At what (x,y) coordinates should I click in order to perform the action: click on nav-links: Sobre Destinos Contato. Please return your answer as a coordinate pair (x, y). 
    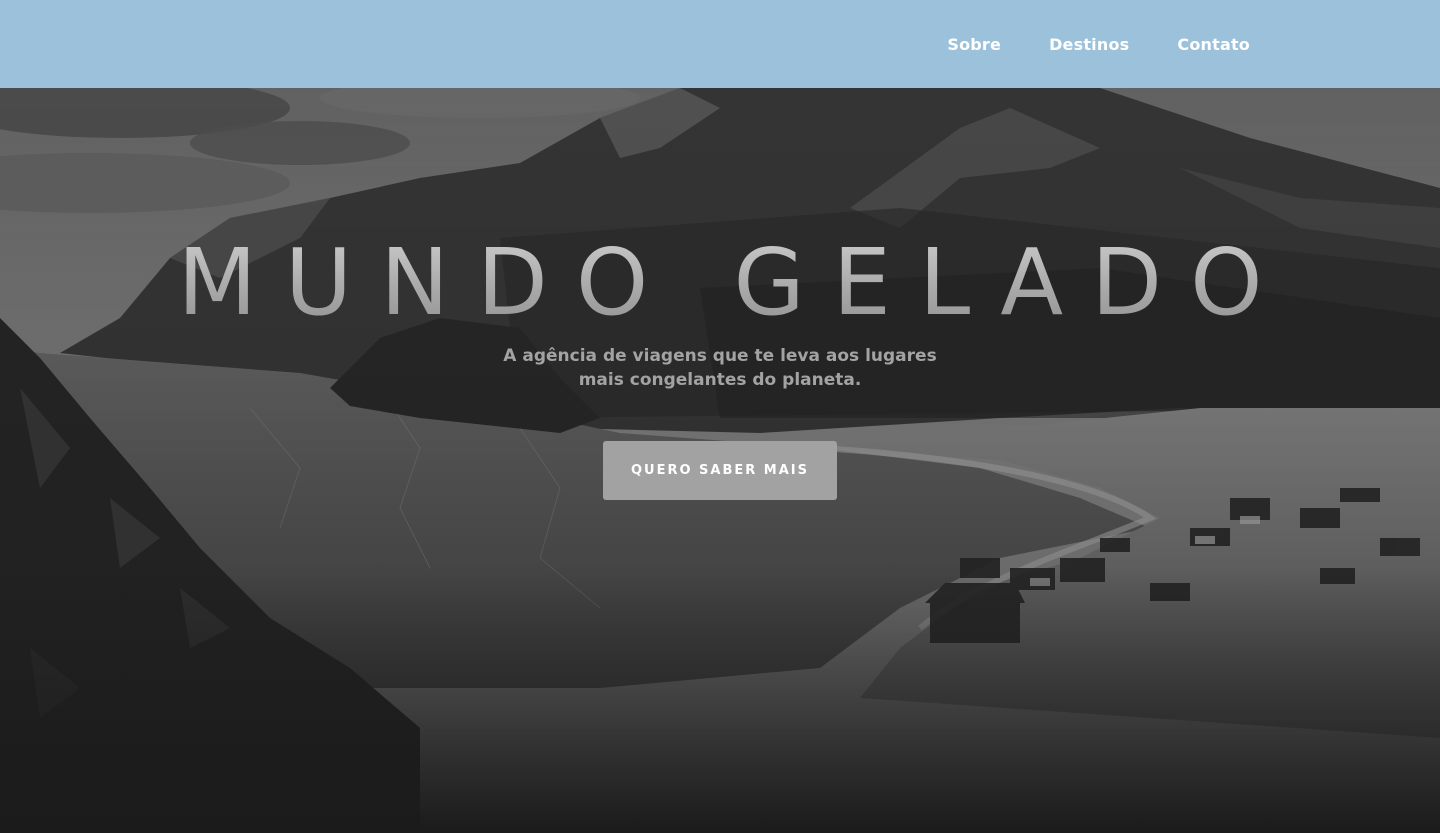
    Looking at the image, I should click on (1098, 44).